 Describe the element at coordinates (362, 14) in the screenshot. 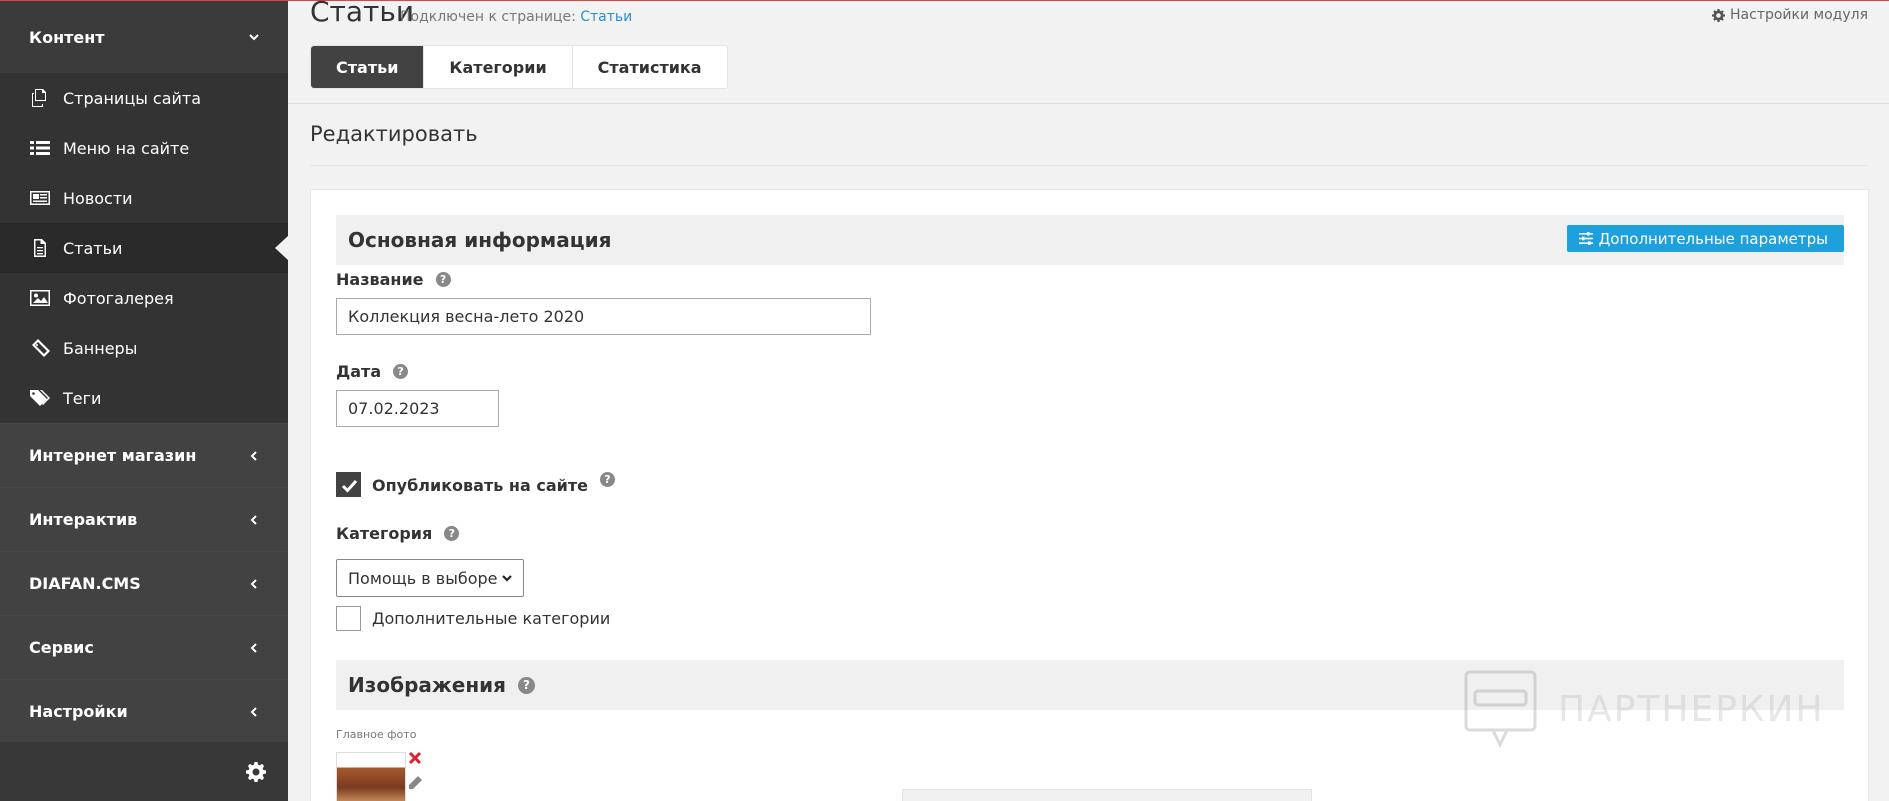

I see `page-title: Статьи` at that location.